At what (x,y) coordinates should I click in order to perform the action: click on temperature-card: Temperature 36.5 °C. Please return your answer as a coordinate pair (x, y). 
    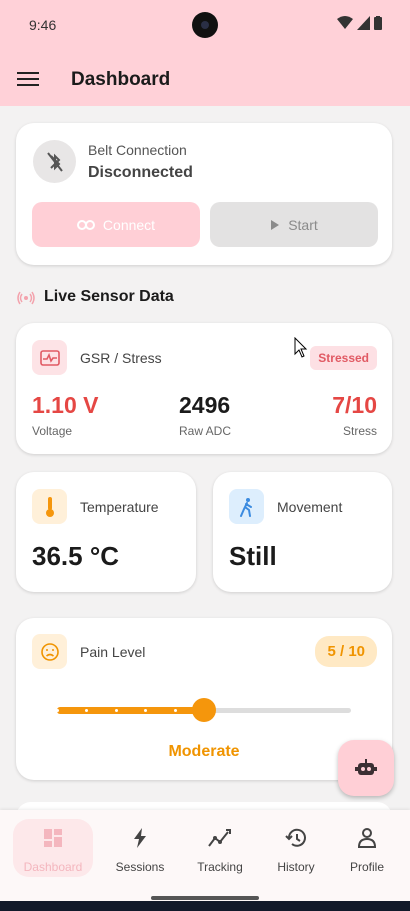
    Looking at the image, I should click on (106, 532).